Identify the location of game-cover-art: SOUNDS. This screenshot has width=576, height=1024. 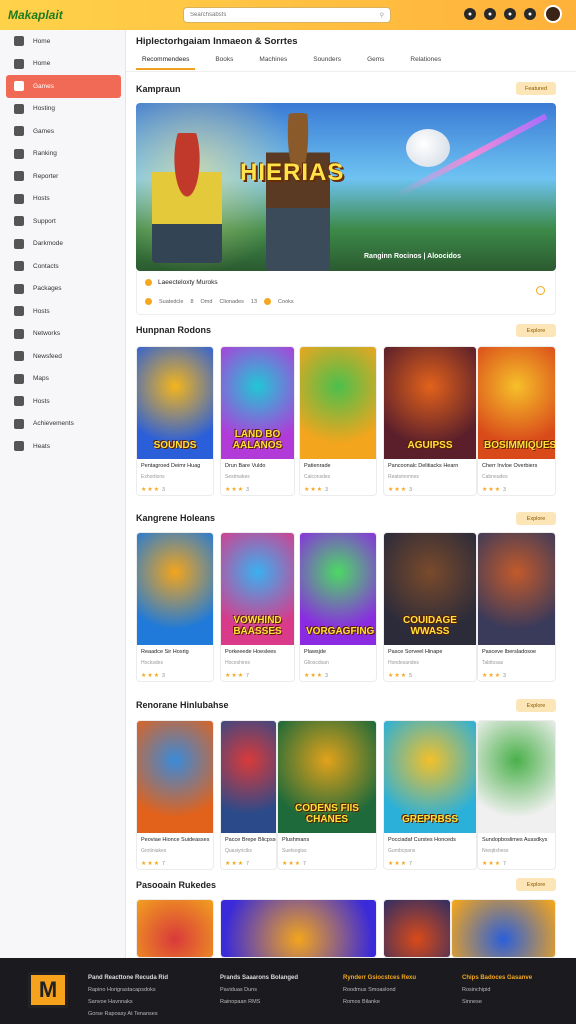
(175, 403).